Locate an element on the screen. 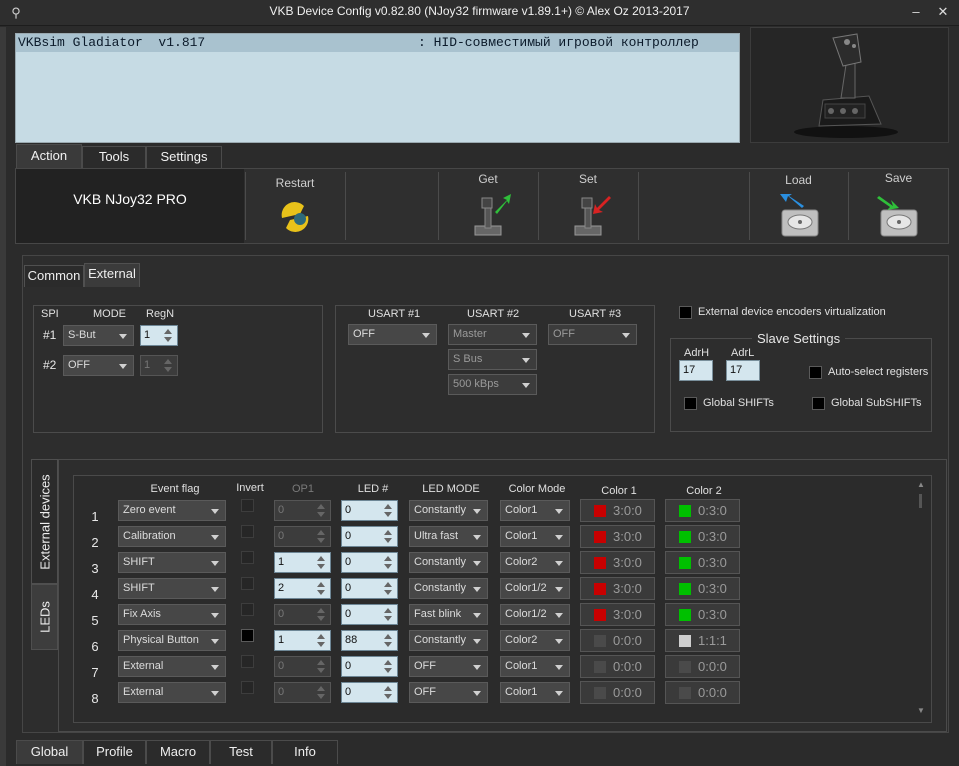 This screenshot has width=959, height=766. tab-tools: Tools is located at coordinates (114, 157).